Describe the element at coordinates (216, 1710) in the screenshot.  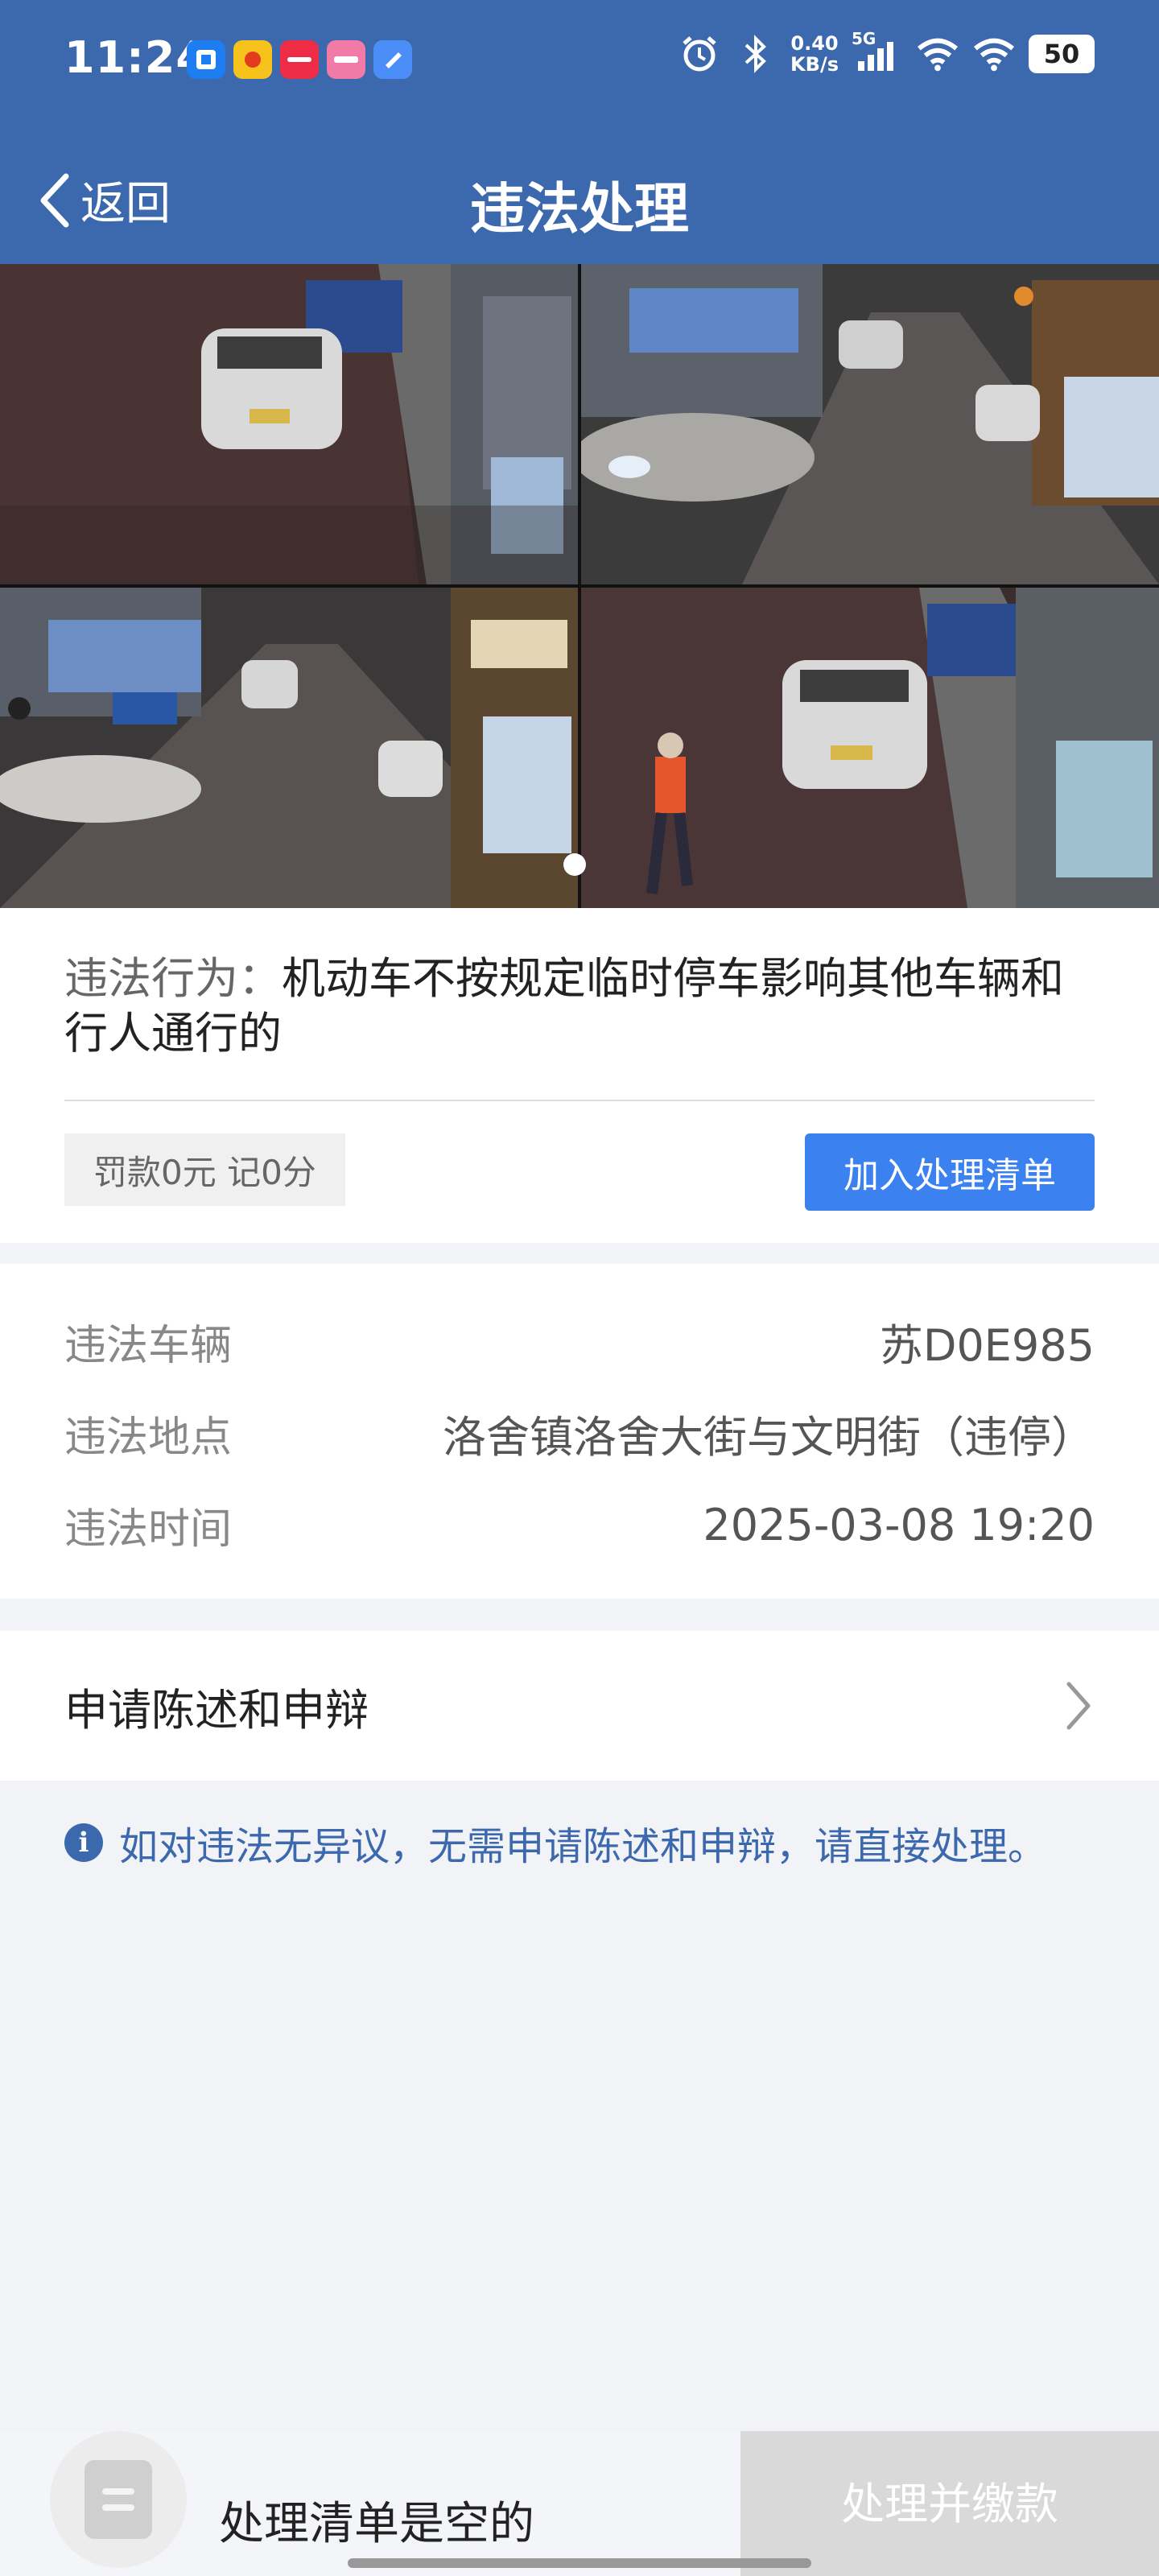
I see `appeal-label: 申请陈述和申辩` at that location.